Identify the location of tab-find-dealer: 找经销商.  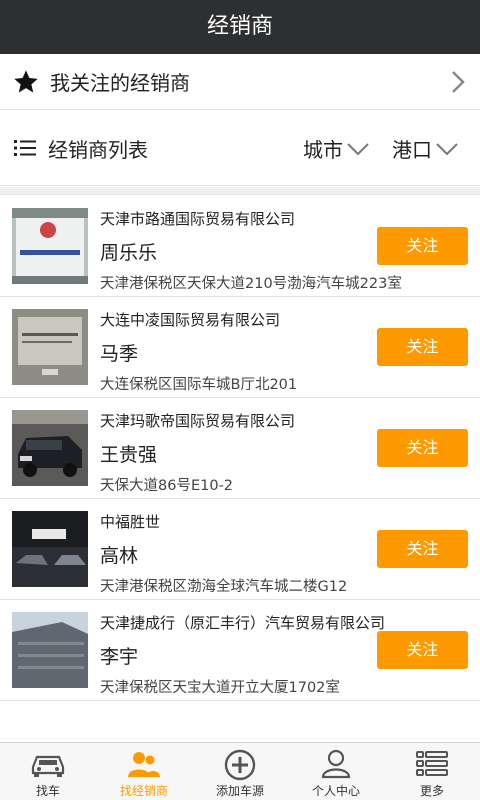
(144, 771).